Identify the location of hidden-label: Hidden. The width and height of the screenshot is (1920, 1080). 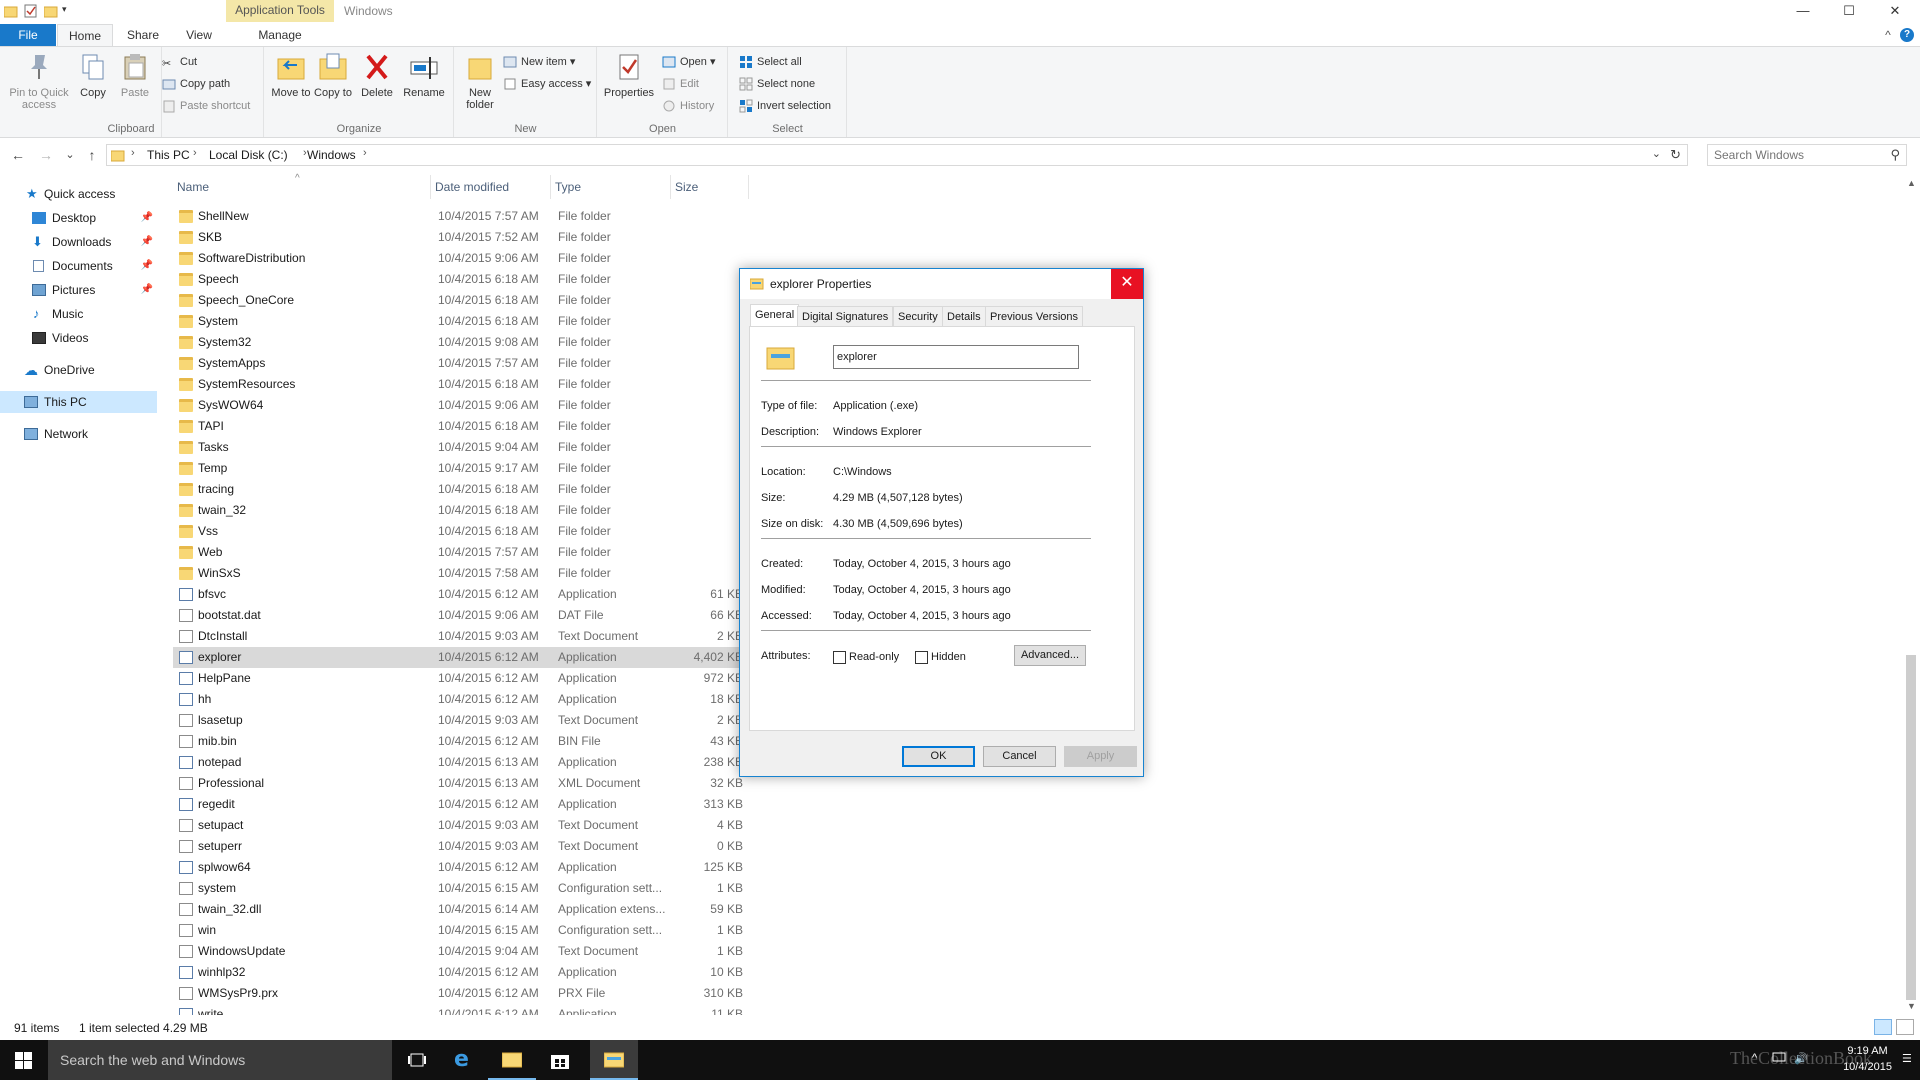
(948, 657).